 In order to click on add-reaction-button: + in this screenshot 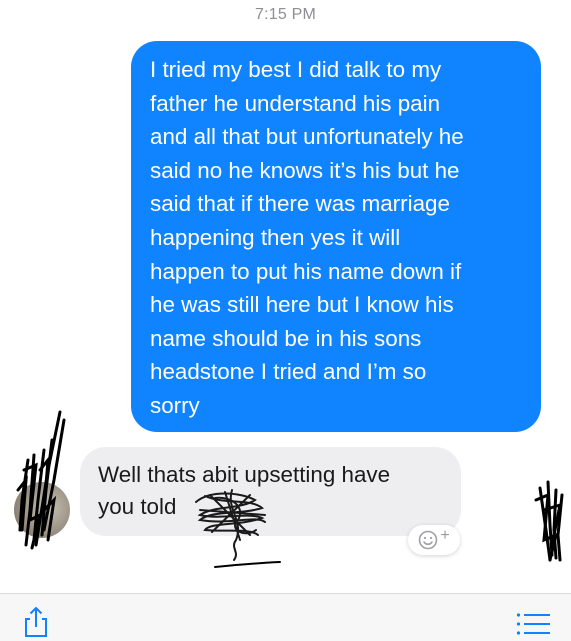, I will do `click(434, 540)`.